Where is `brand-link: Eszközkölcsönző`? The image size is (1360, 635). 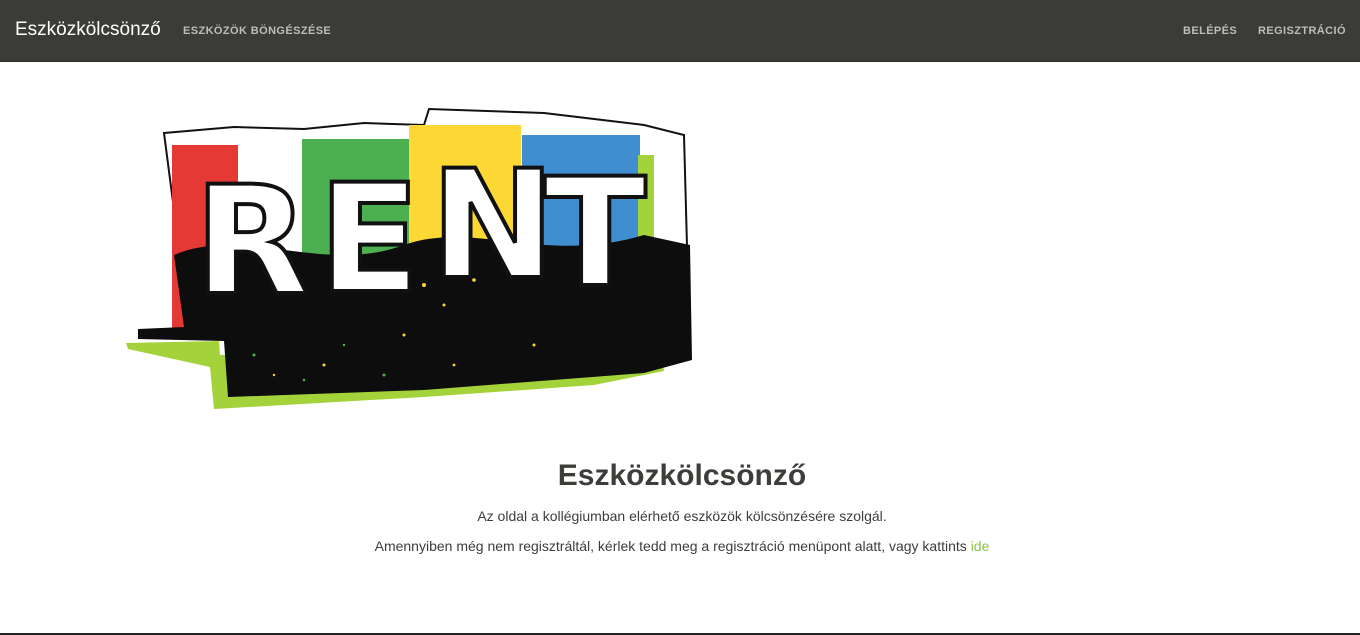
brand-link: Eszközkölcsönző is located at coordinates (88, 30).